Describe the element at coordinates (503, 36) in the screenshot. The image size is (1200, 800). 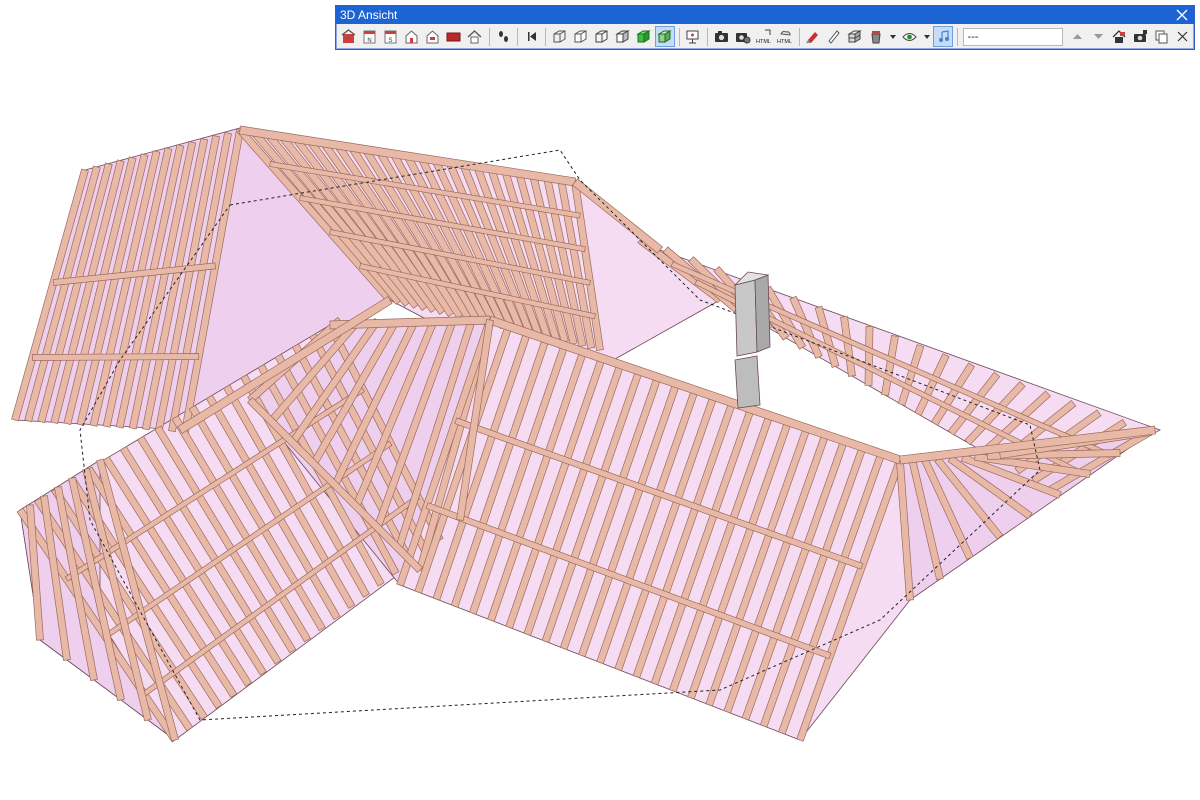
I see `walk-footsteps-icon` at that location.